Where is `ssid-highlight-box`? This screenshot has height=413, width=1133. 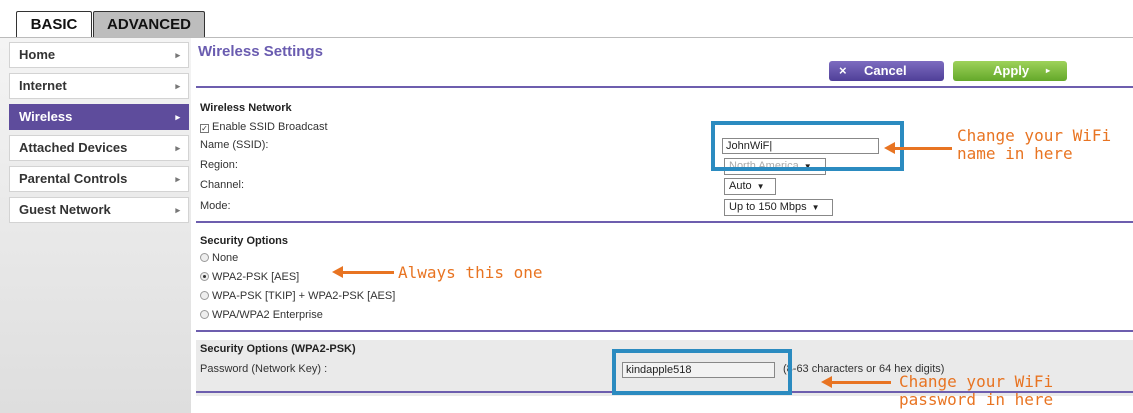
ssid-highlight-box is located at coordinates (807, 146).